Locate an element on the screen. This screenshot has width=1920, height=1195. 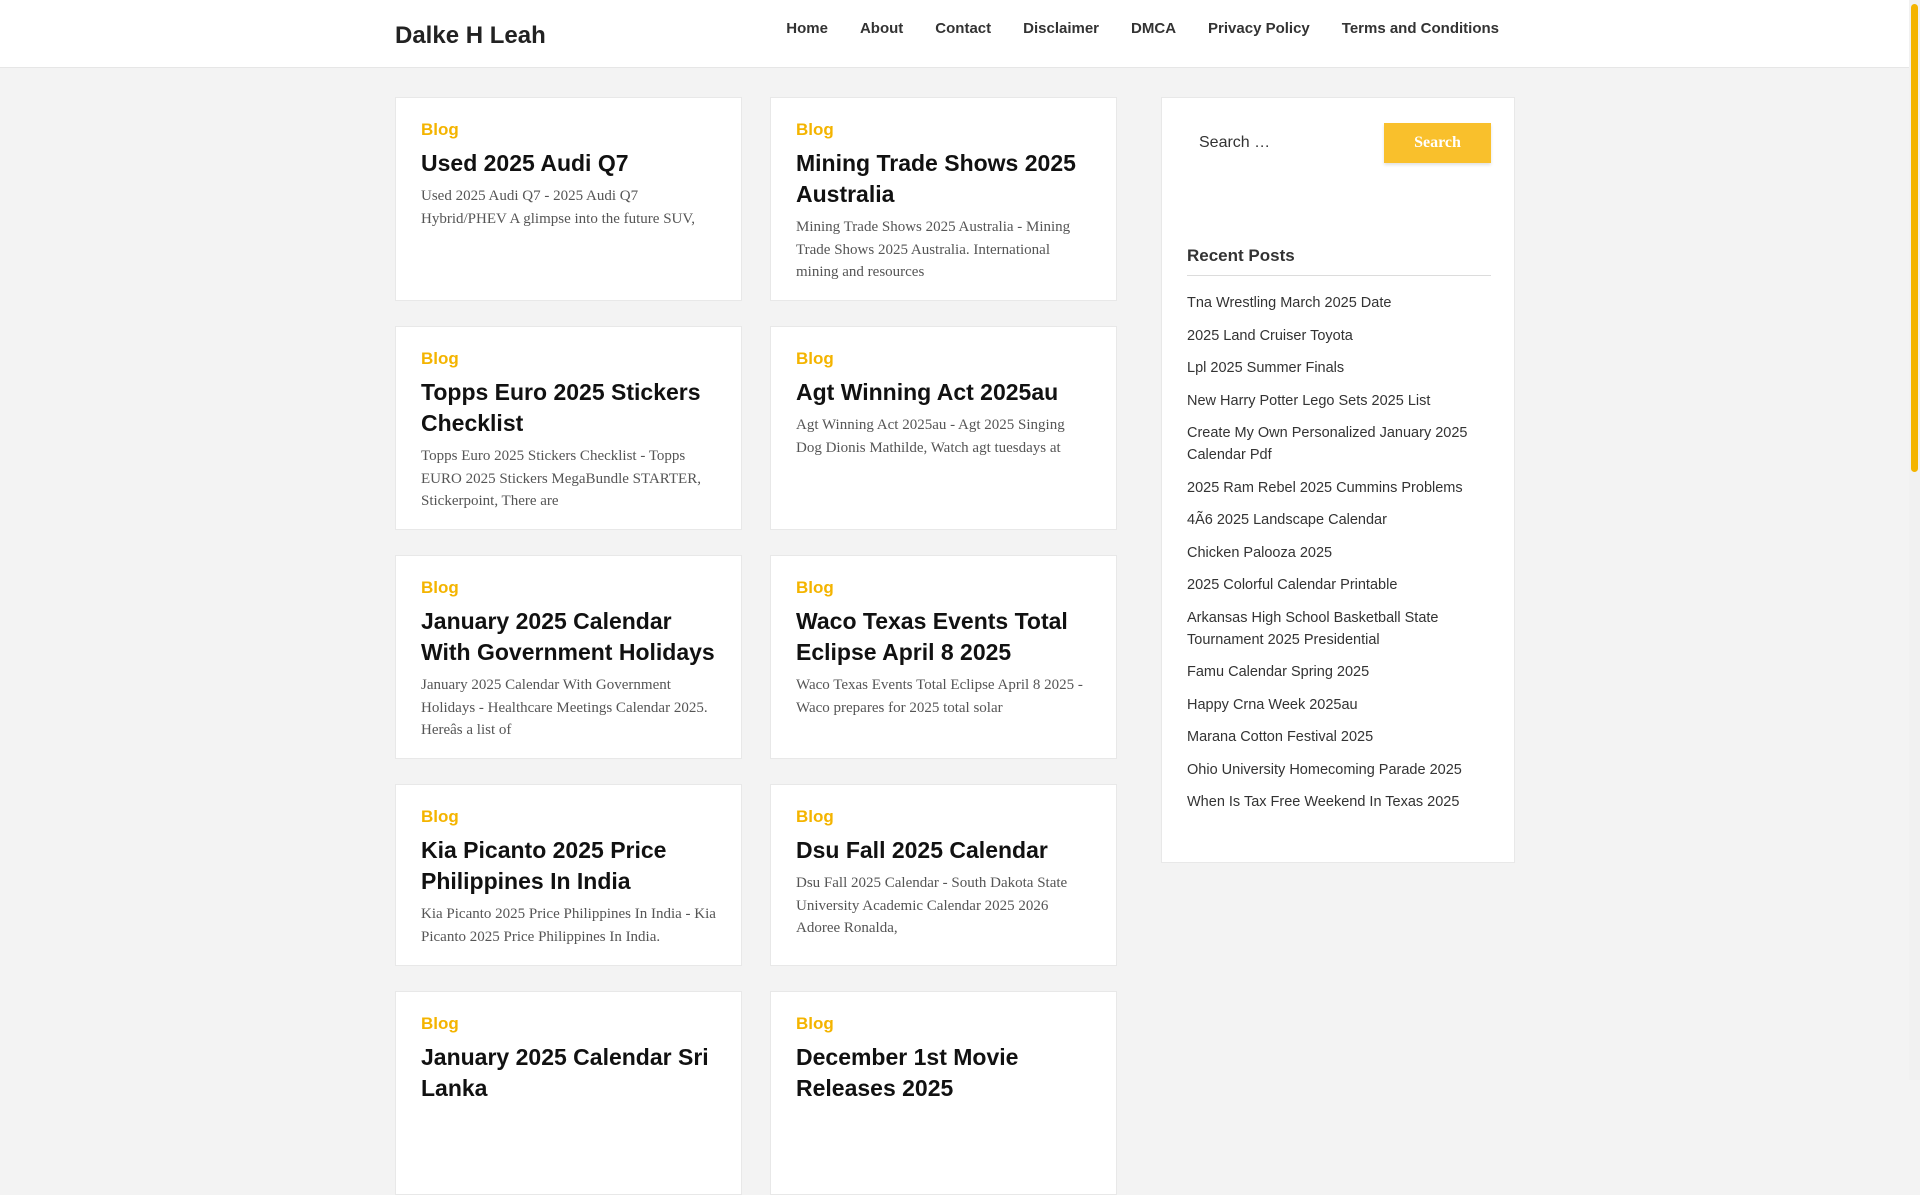
post-title-link: Dsu Fall 2025 Calendar is located at coordinates (943, 850).